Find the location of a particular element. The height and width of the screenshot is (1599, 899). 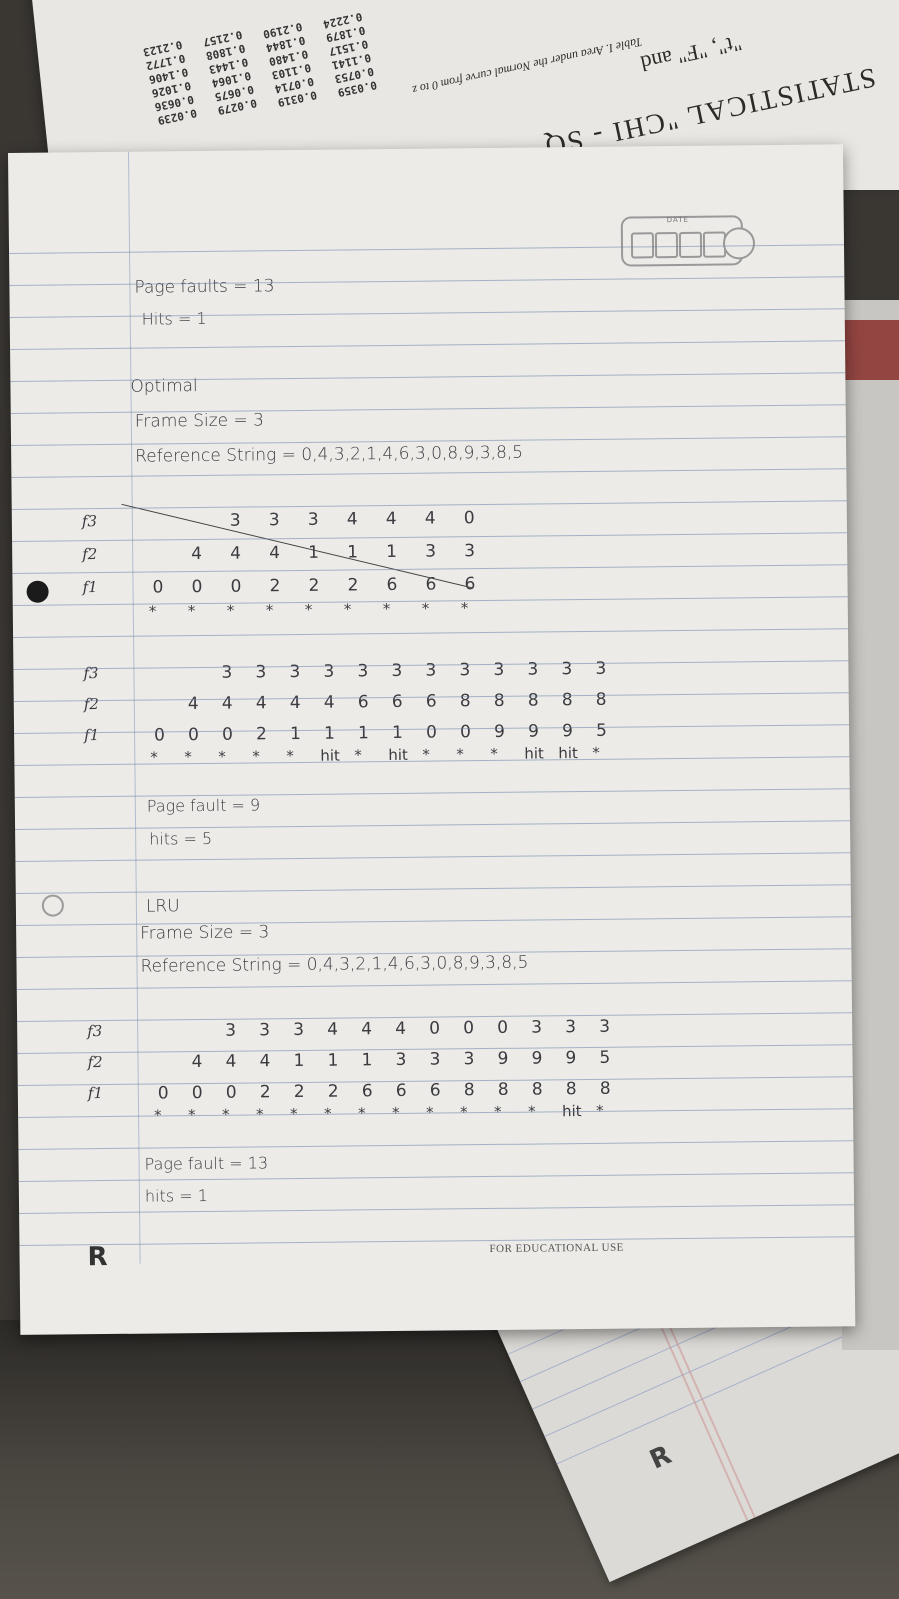

optimal-hits: hits = 5 is located at coordinates (181, 838).